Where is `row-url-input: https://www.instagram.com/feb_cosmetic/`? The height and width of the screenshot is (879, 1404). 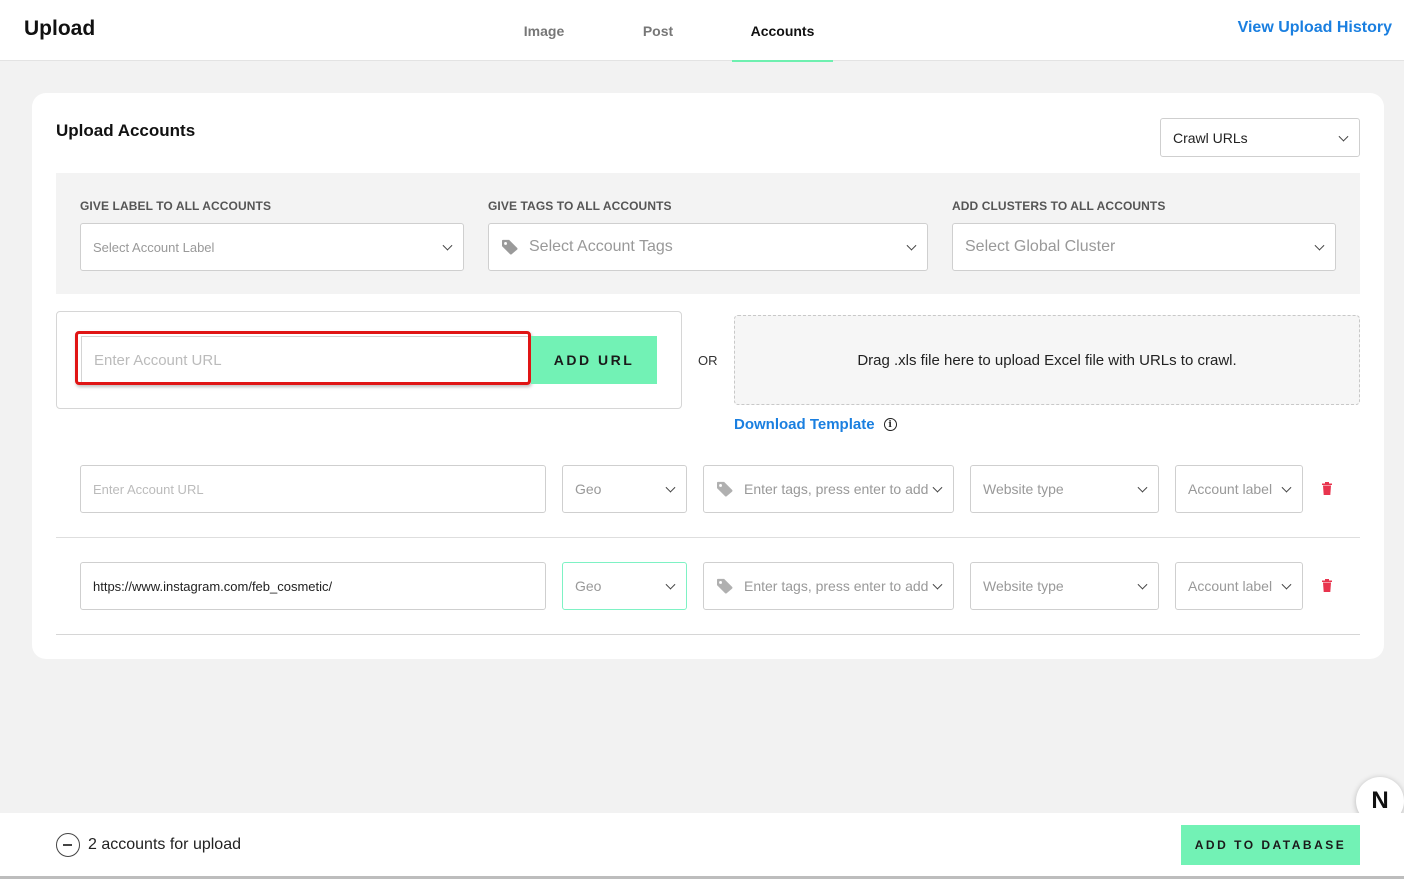 row-url-input: https://www.instagram.com/feb_cosmetic/ is located at coordinates (313, 586).